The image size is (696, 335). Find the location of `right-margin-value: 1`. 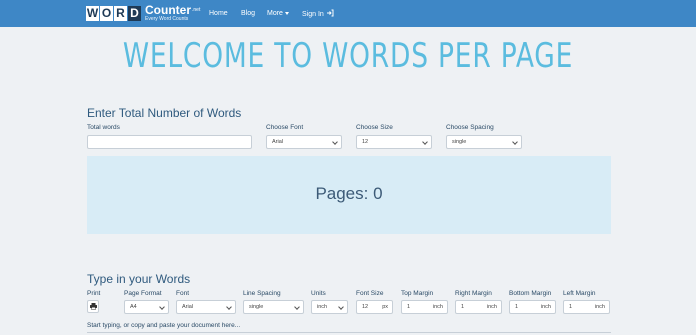

right-margin-value: 1 is located at coordinates (463, 307).